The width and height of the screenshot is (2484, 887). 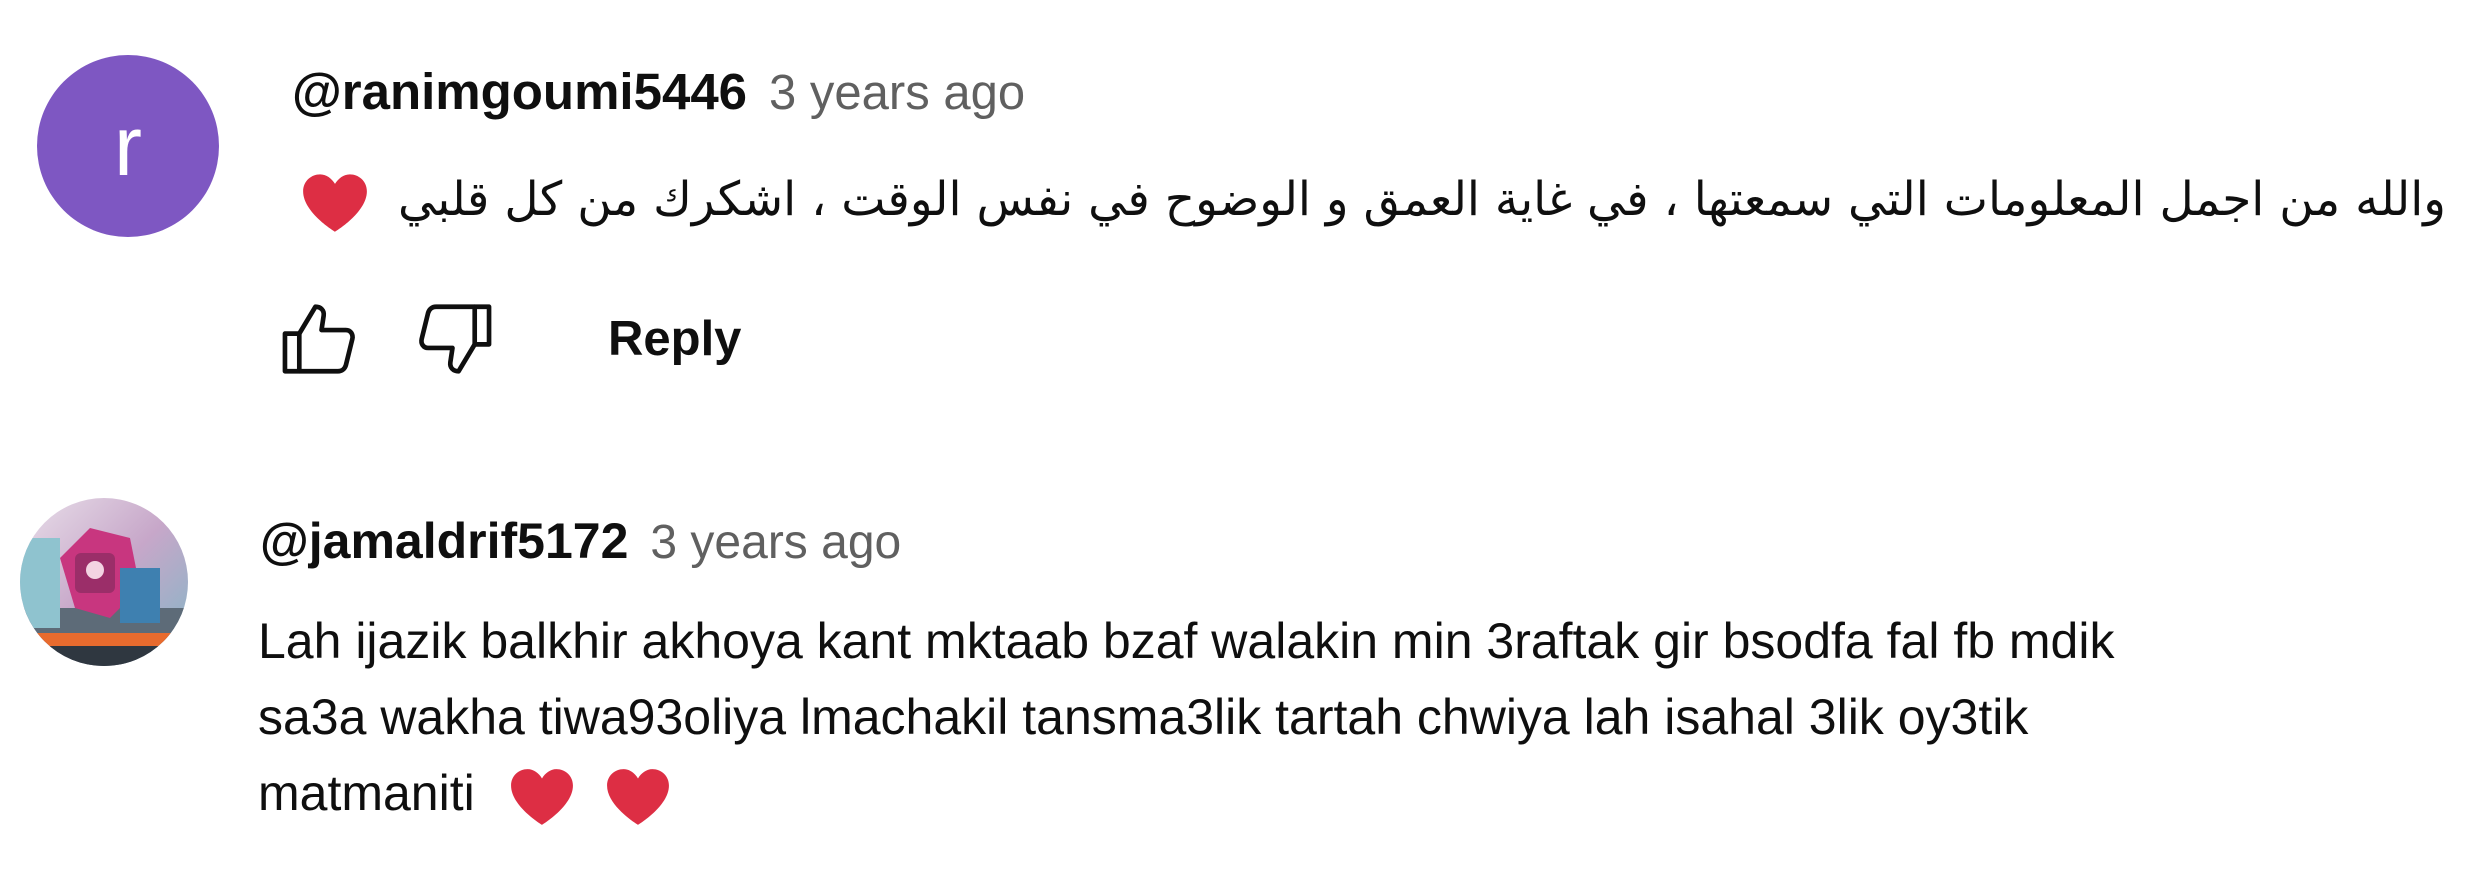 I want to click on like-button, so click(x=319, y=339).